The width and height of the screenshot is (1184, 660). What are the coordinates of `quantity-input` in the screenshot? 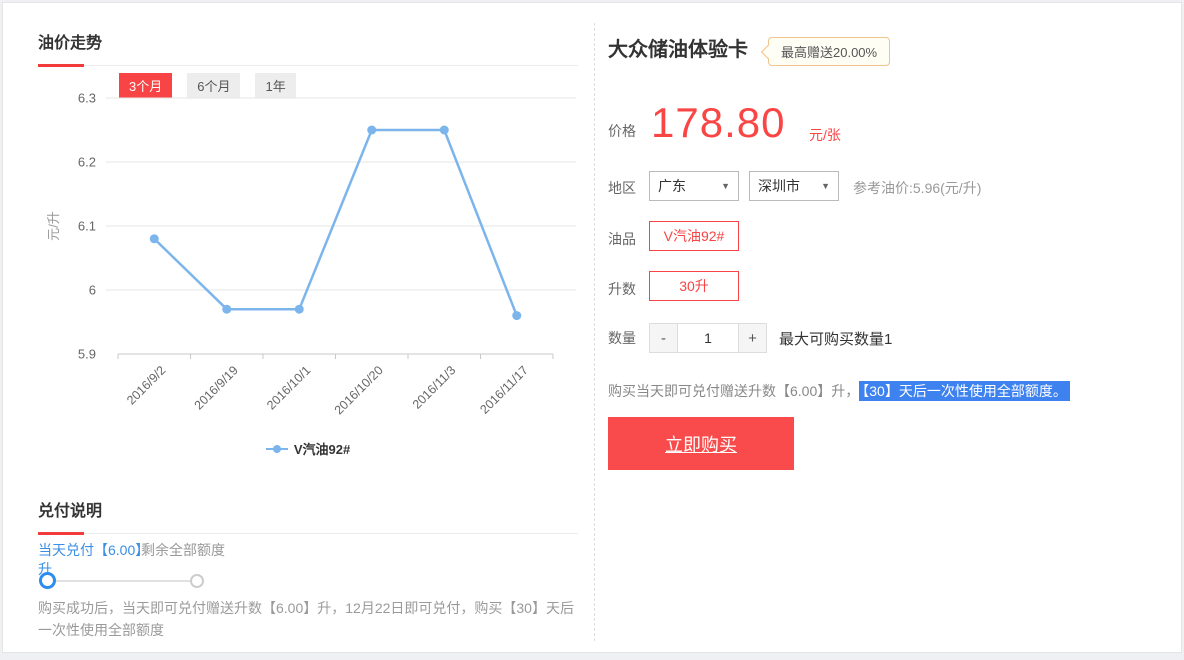 It's located at (708, 338).